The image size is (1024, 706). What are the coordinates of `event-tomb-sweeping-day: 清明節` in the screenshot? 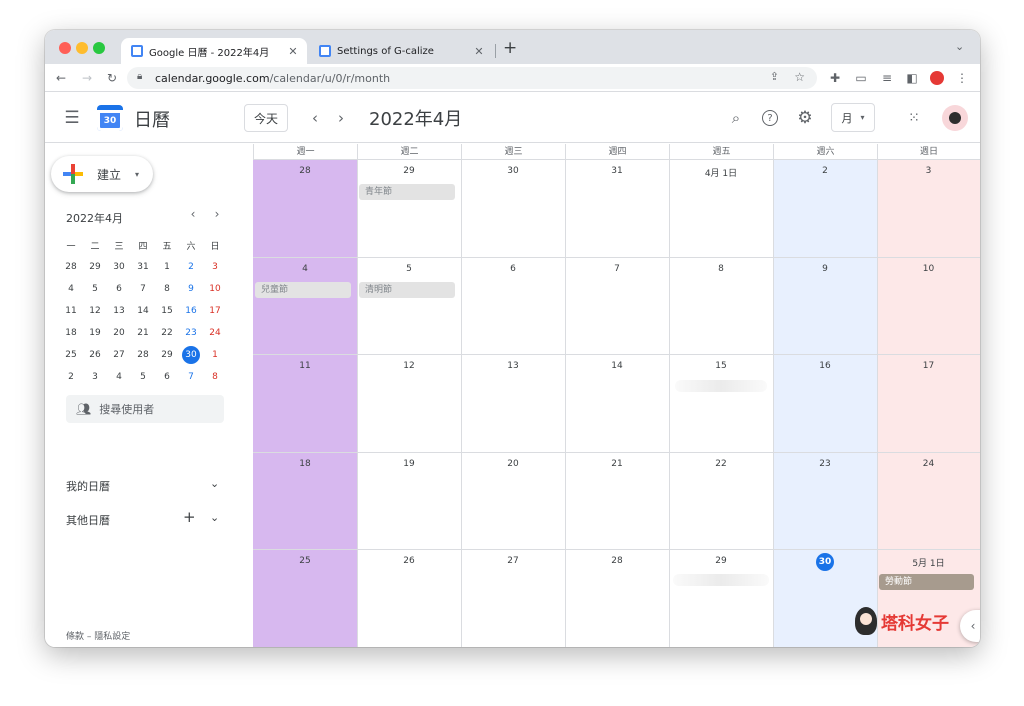 It's located at (407, 290).